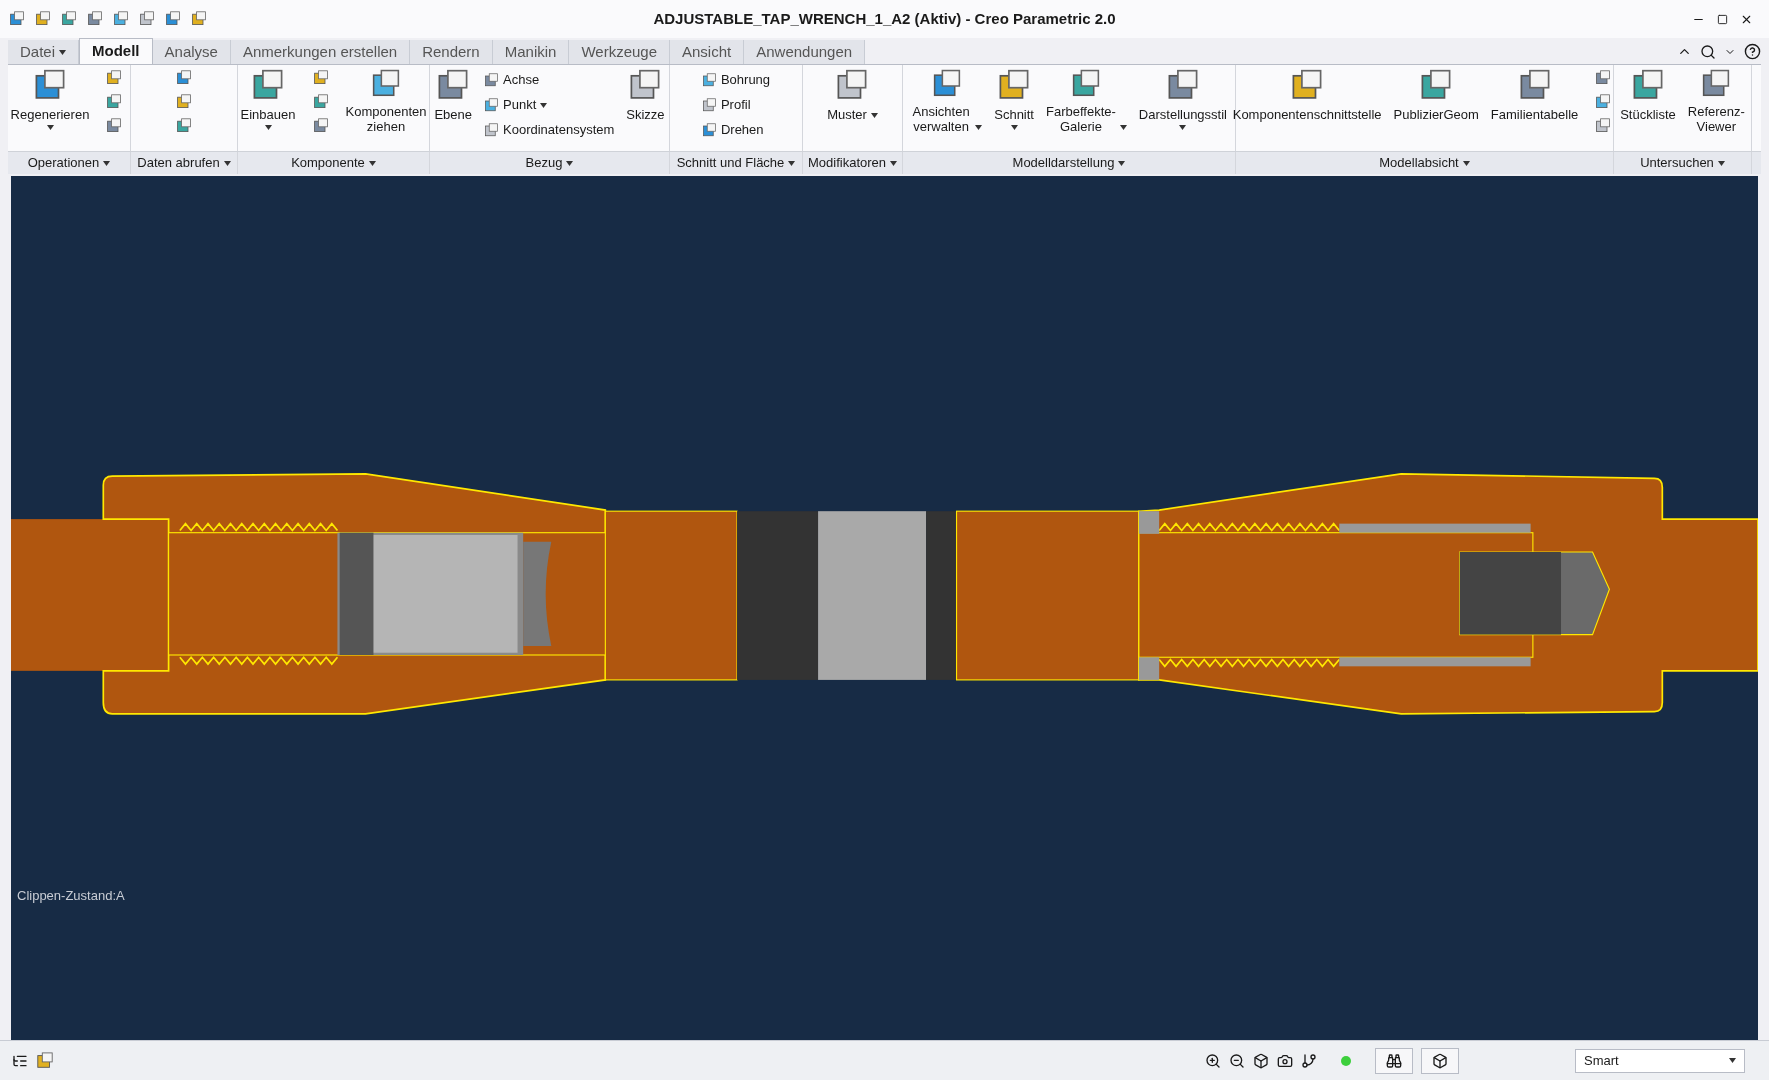  What do you see at coordinates (334, 163) in the screenshot?
I see `group-label: Komponente` at bounding box center [334, 163].